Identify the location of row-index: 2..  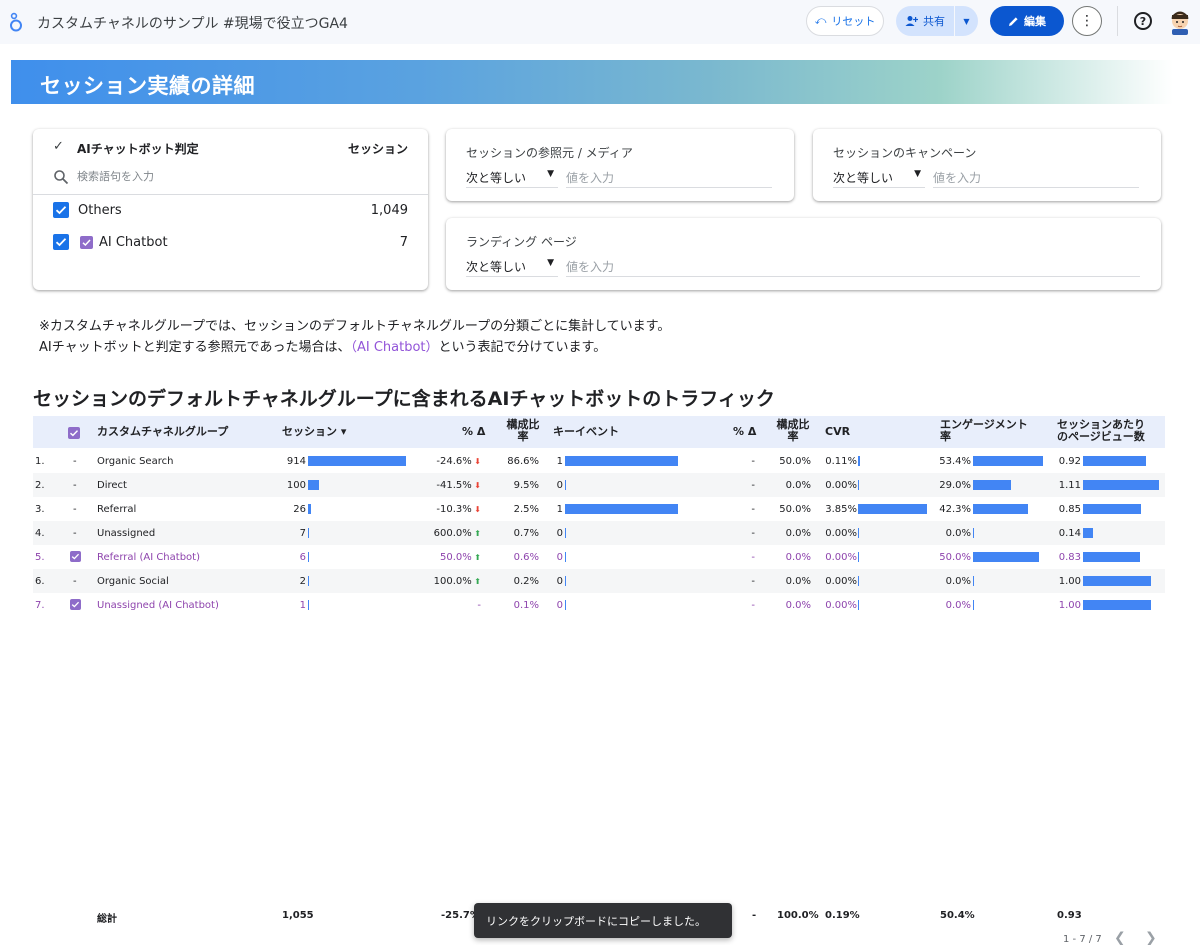
(40, 485).